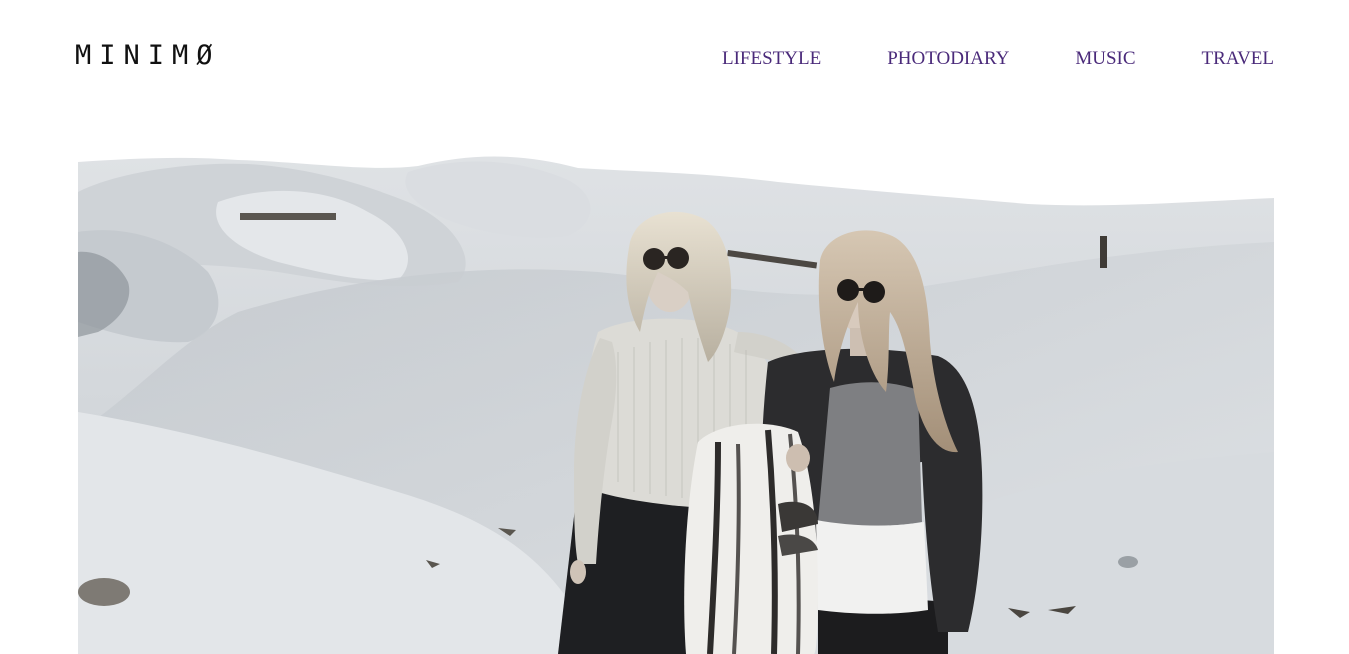  I want to click on nav-item-photodiary: PHOTODIARY, so click(948, 59).